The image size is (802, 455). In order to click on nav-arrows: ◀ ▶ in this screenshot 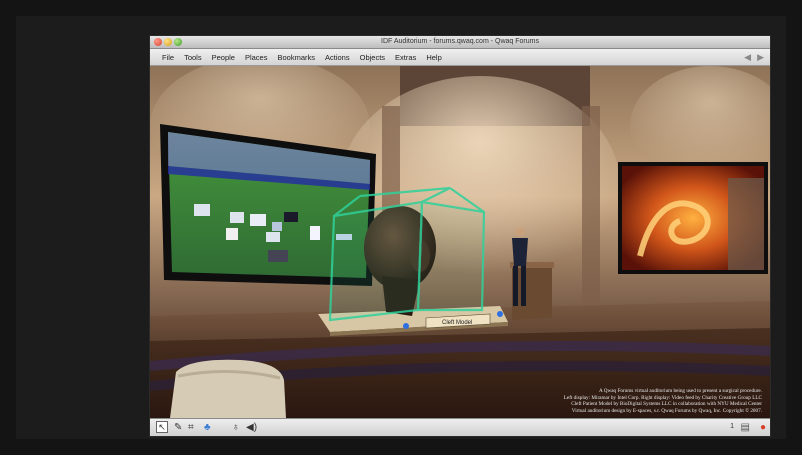, I will do `click(754, 57)`.